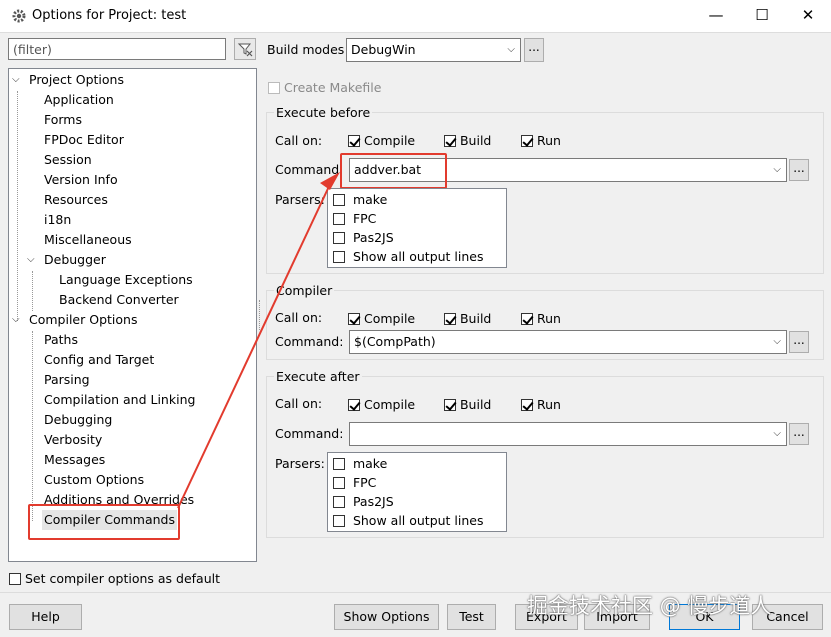 This screenshot has height=637, width=831. What do you see at coordinates (471, 617) in the screenshot?
I see `test-button: Test` at bounding box center [471, 617].